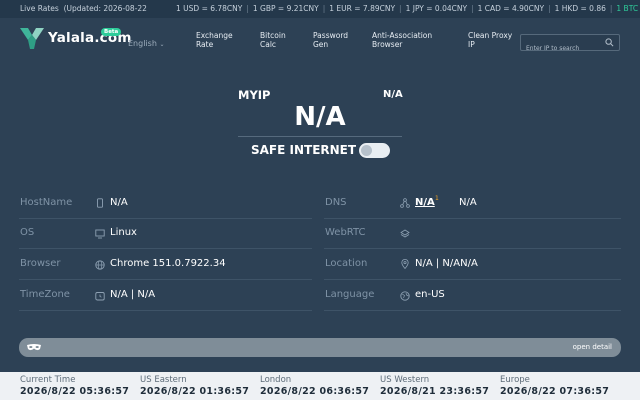  I want to click on nav-bitcoin-calc: Bitcoin Calc, so click(273, 40).